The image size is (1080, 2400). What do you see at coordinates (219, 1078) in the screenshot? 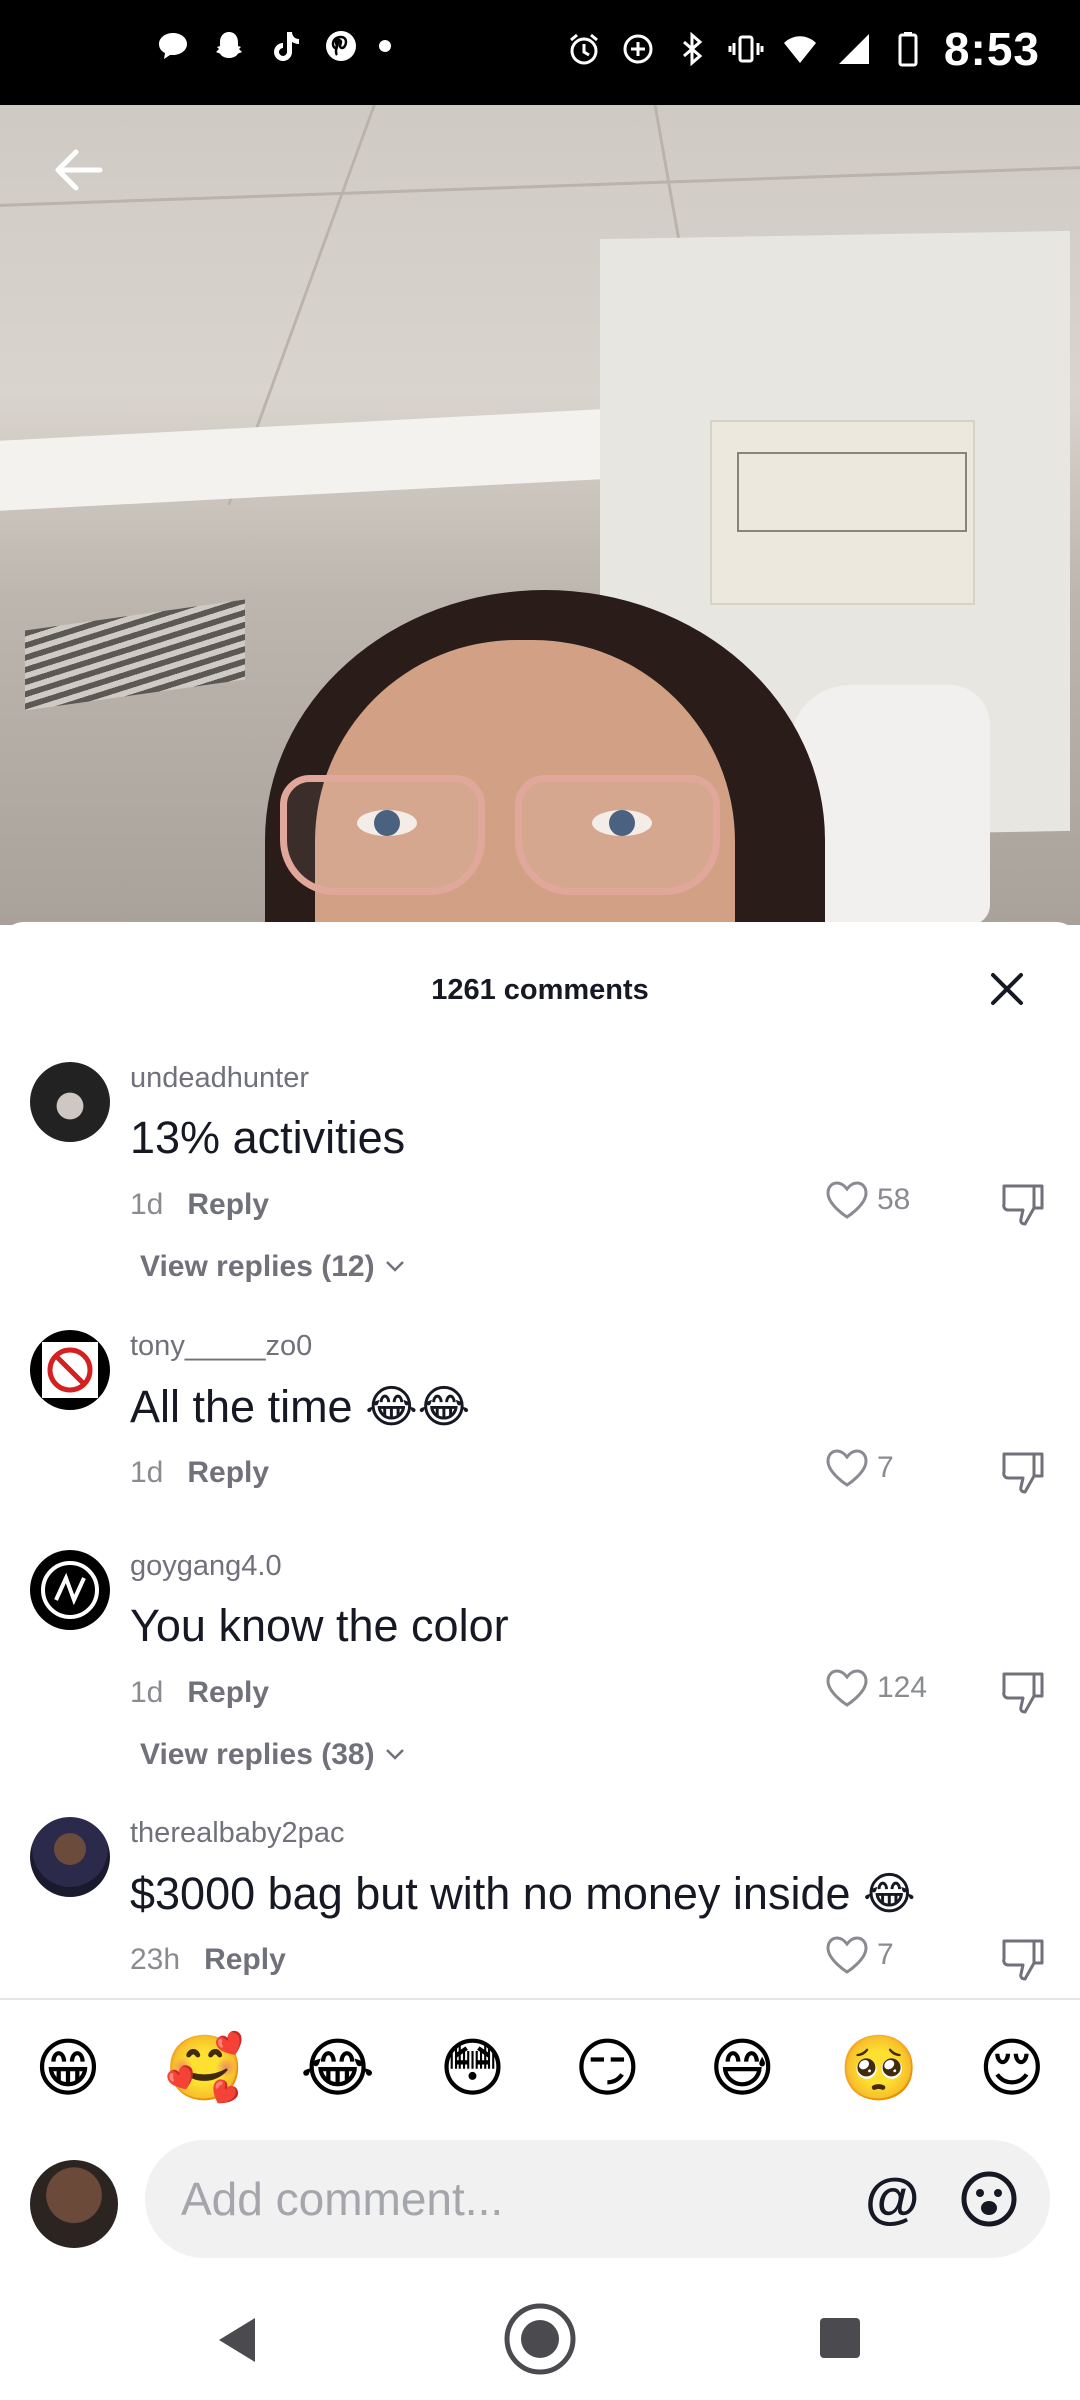
I see `comment-username: undeadhunter` at bounding box center [219, 1078].